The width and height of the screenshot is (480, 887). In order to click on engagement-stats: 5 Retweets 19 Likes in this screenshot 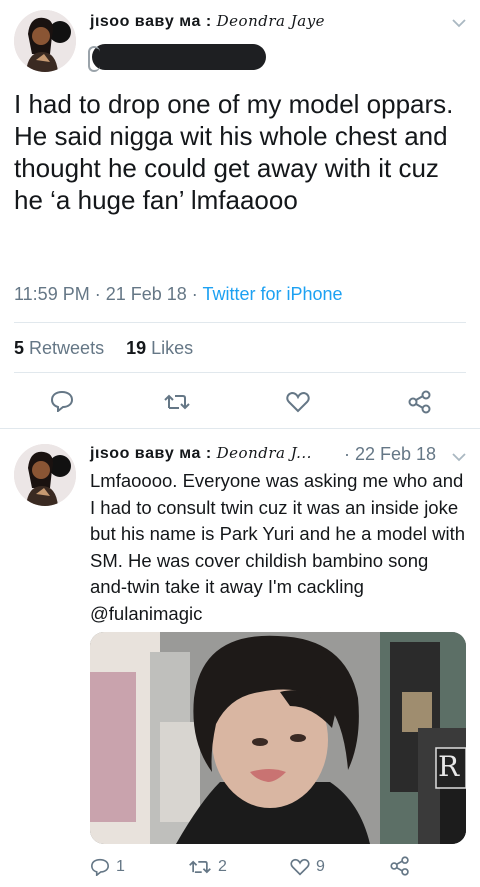, I will do `click(103, 348)`.